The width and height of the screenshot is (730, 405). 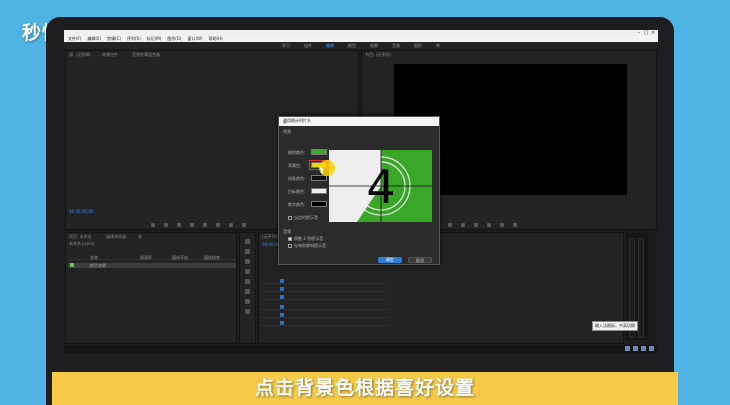 What do you see at coordinates (297, 204) in the screenshot?
I see `digit-color-label: 数字颜色:` at bounding box center [297, 204].